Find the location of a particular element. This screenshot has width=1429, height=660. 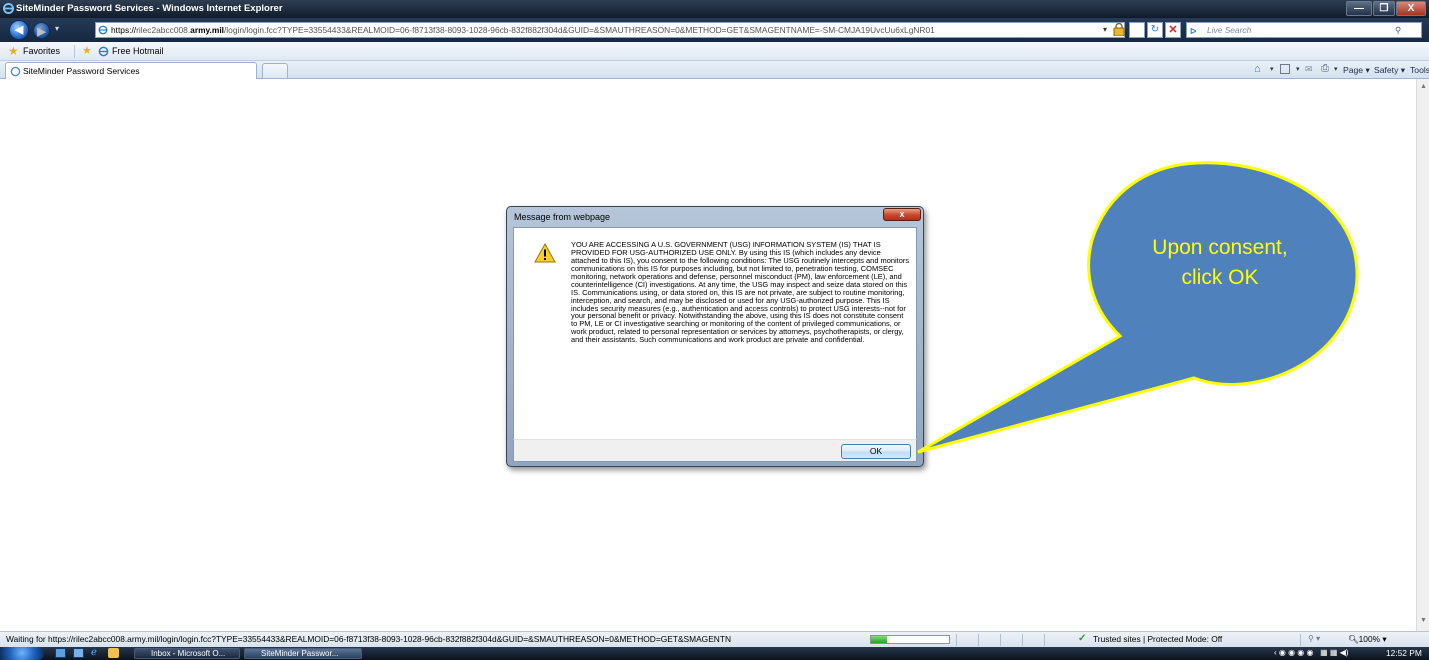

outlook-quicklaunch-icon is located at coordinates (113, 653).